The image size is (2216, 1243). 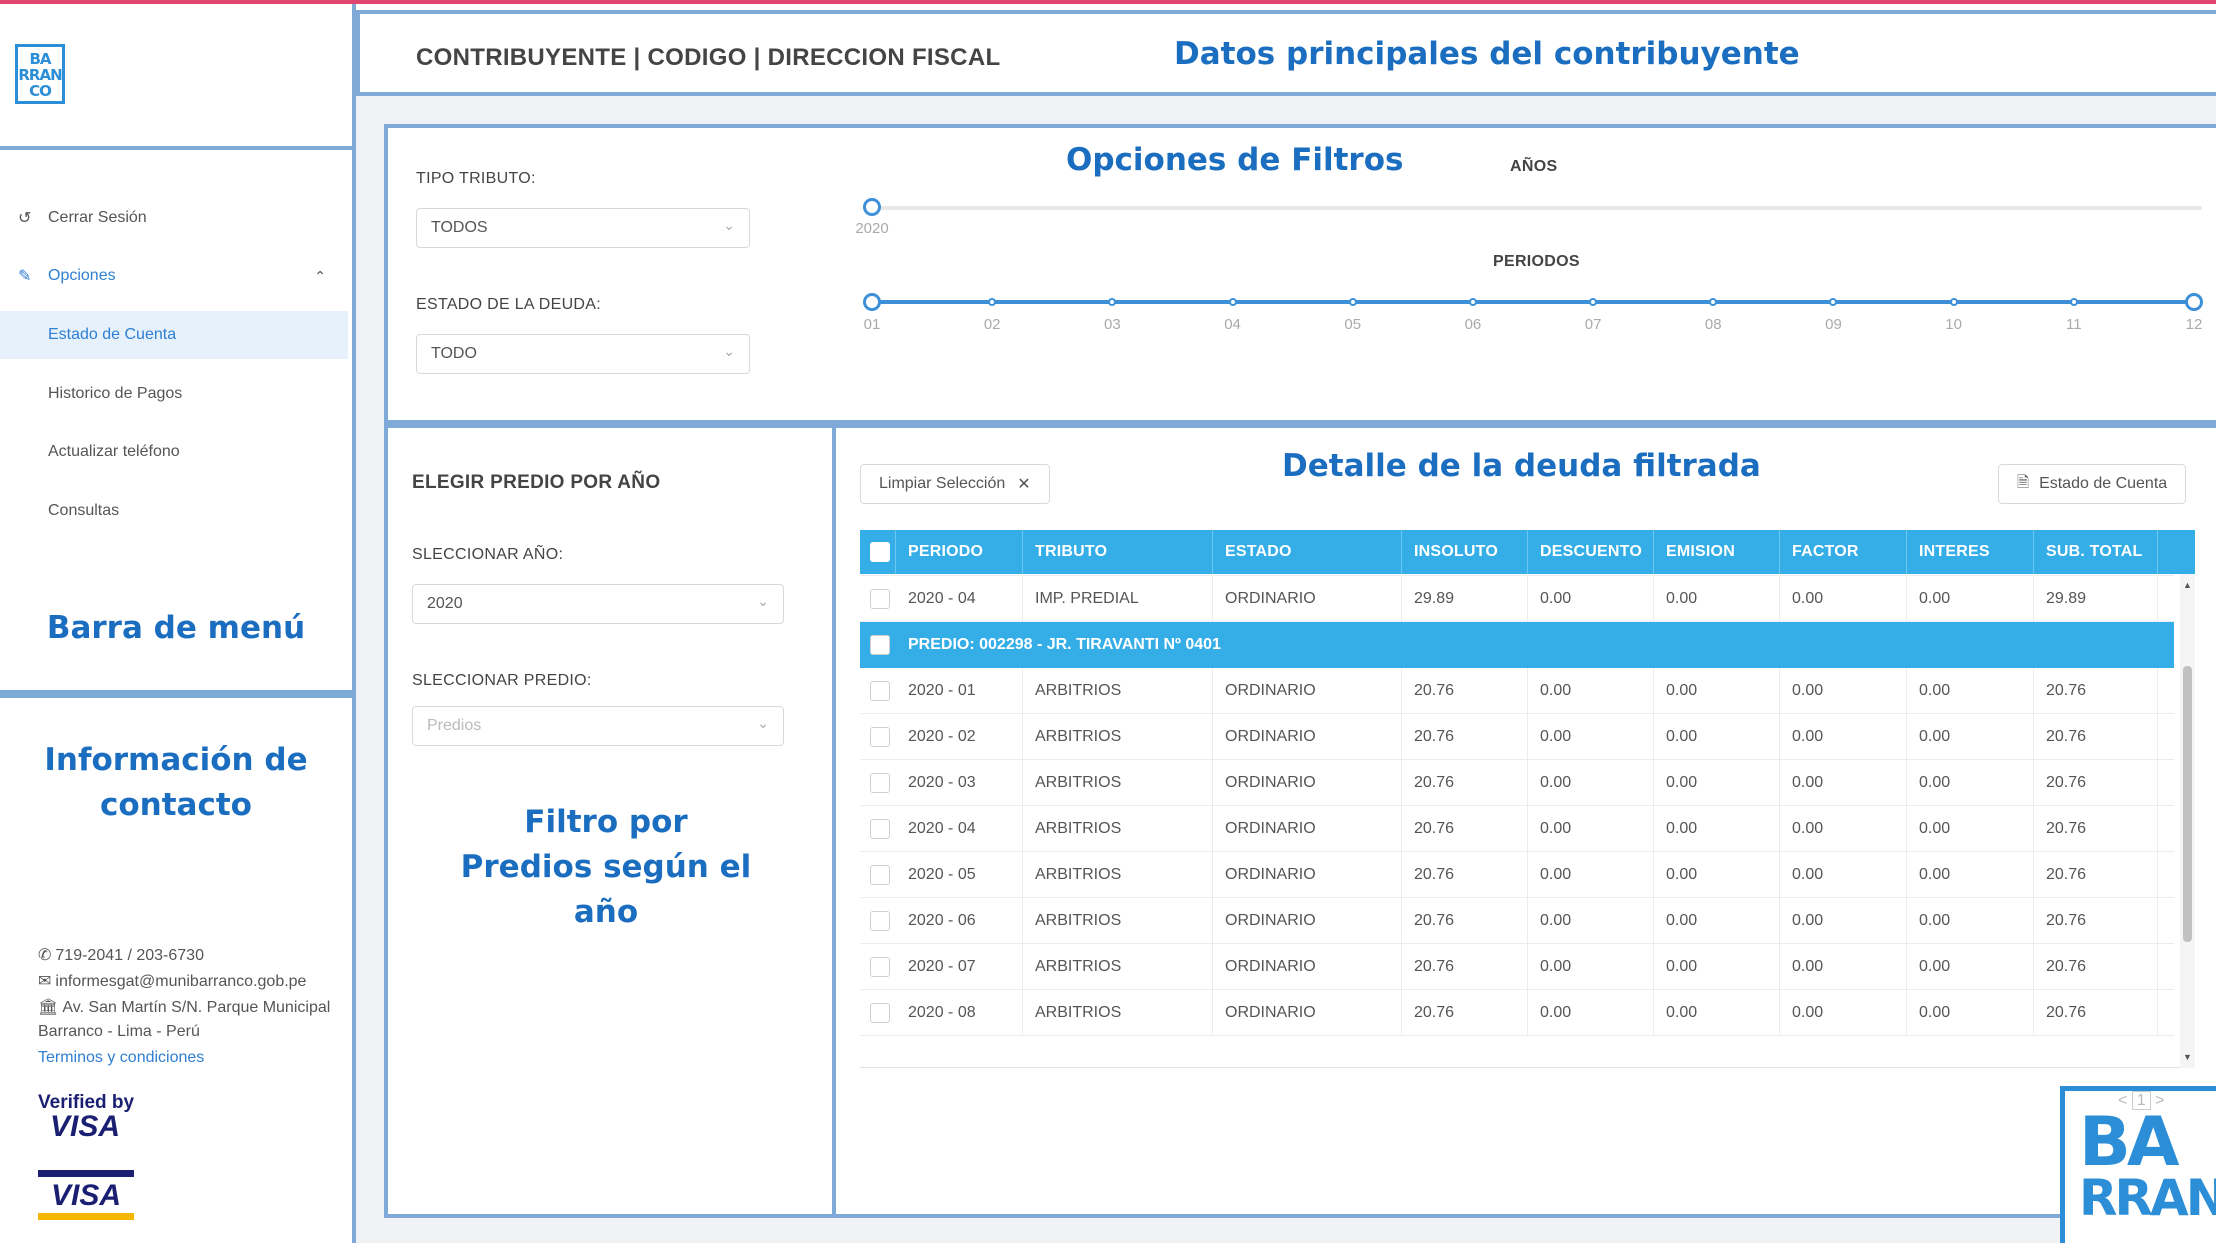 I want to click on select-all-checkbox, so click(x=880, y=552).